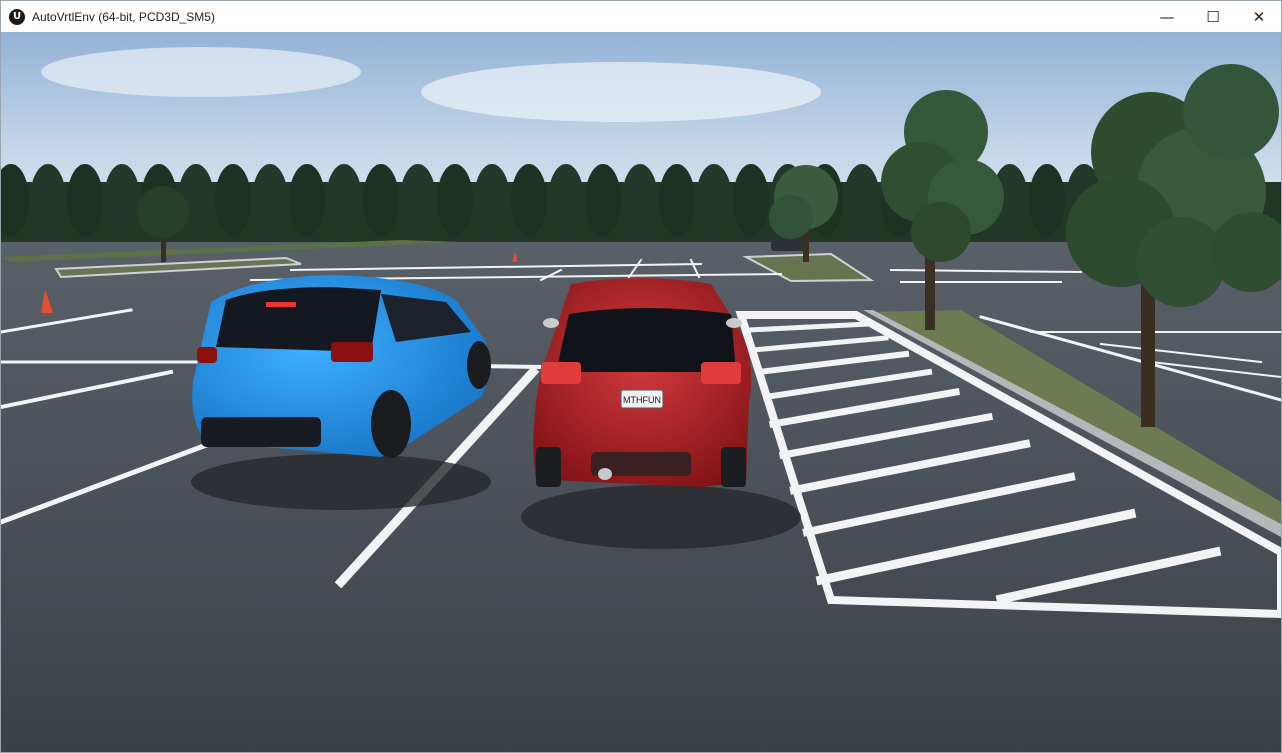 Image resolution: width=1282 pixels, height=753 pixels. What do you see at coordinates (1167, 16) in the screenshot?
I see `minimize-button: —` at bounding box center [1167, 16].